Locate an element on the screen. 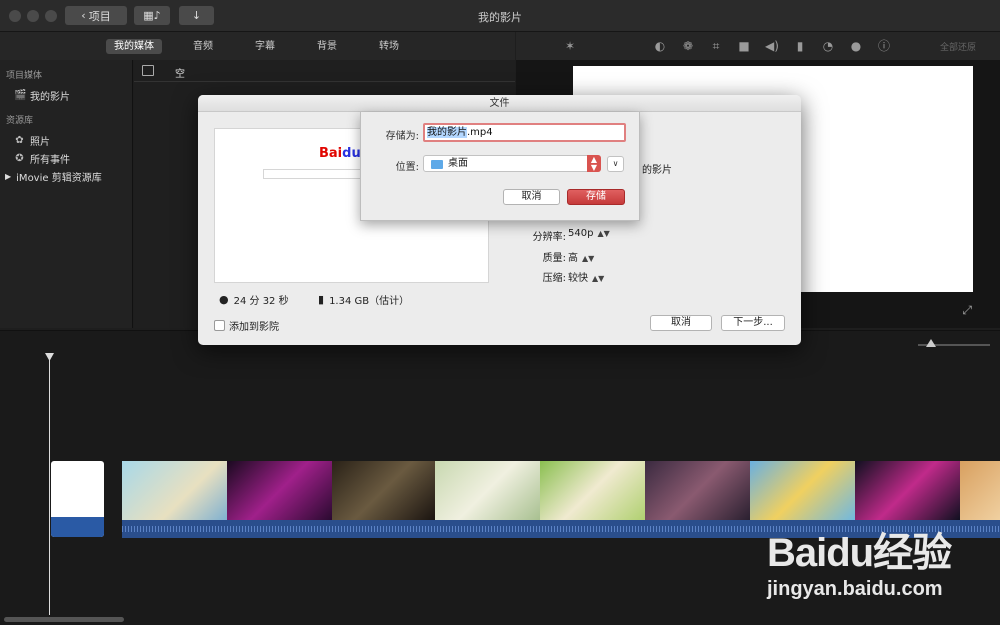  window-title: 我的影片 is located at coordinates (500, 17).